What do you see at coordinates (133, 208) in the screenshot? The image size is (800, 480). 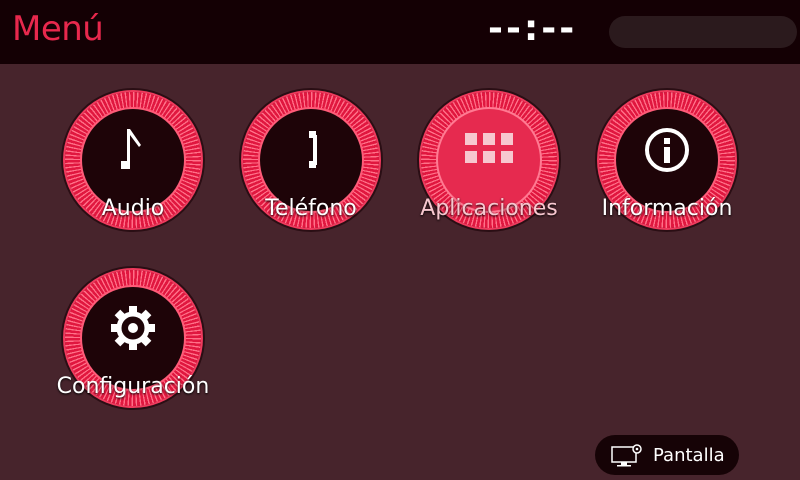 I see `menu-item-label: Audio` at bounding box center [133, 208].